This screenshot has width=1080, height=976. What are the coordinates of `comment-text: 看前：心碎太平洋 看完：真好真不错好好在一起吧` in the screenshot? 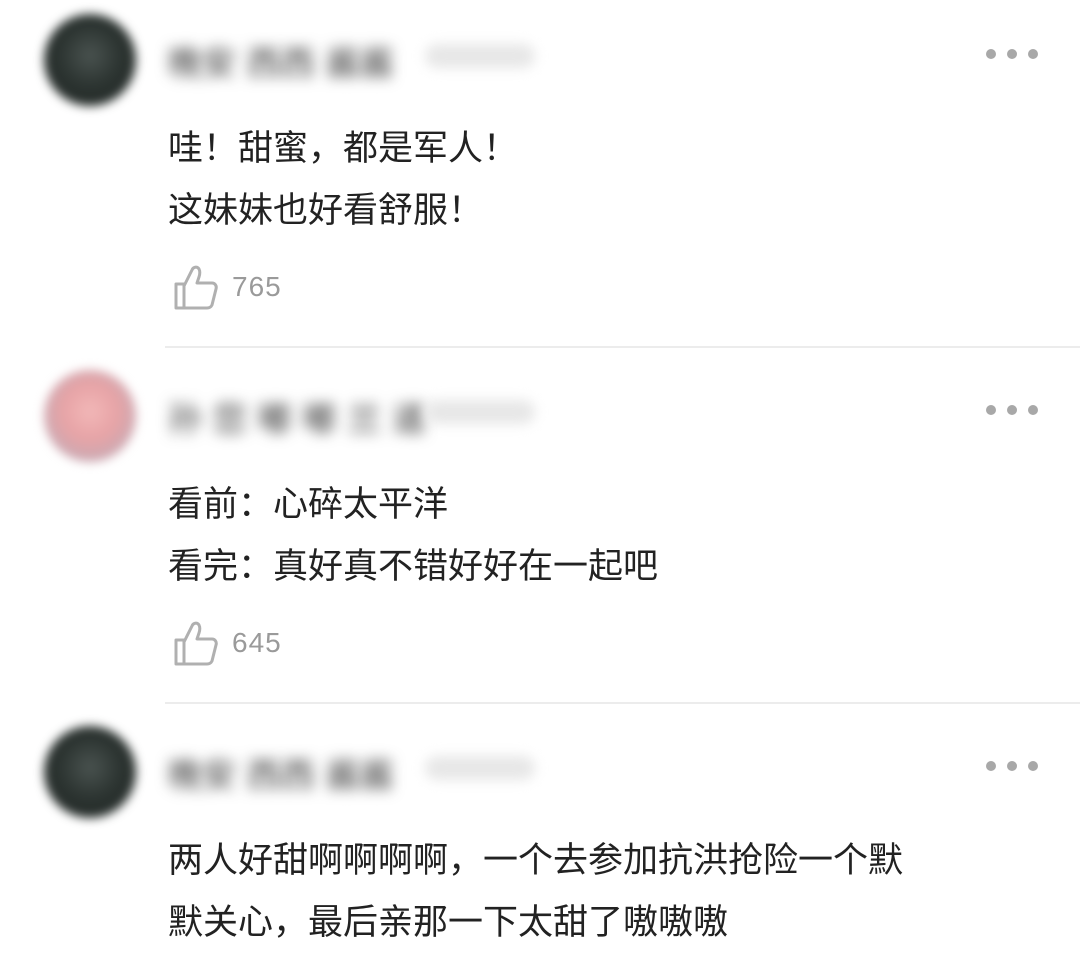 It's located at (598, 536).